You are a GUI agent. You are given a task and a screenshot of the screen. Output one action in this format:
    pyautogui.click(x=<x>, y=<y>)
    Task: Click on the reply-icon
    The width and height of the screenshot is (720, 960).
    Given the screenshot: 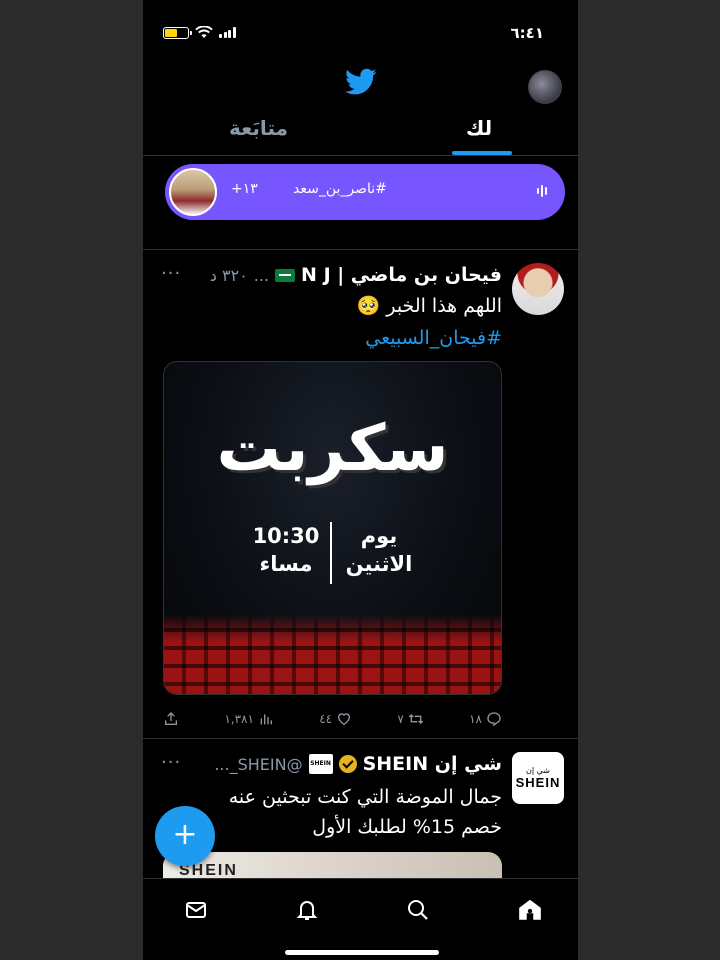 What is the action you would take?
    pyautogui.click(x=494, y=719)
    